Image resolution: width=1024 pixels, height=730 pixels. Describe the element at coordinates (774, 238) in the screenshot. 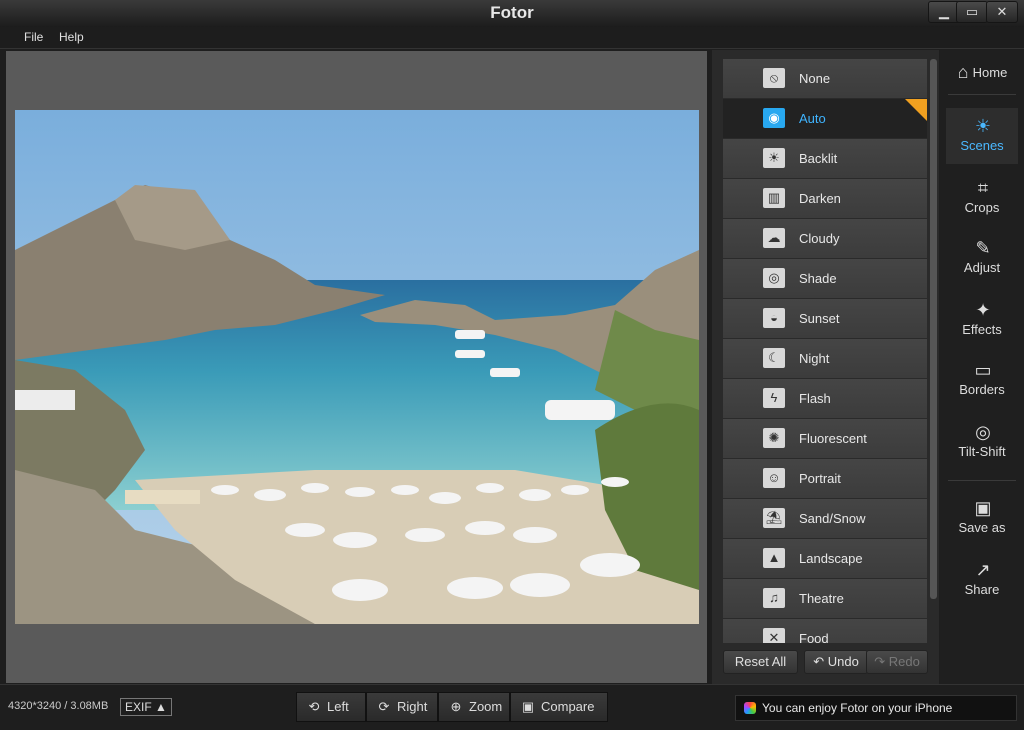

I see `scene-cloudy-icon: ☁` at that location.